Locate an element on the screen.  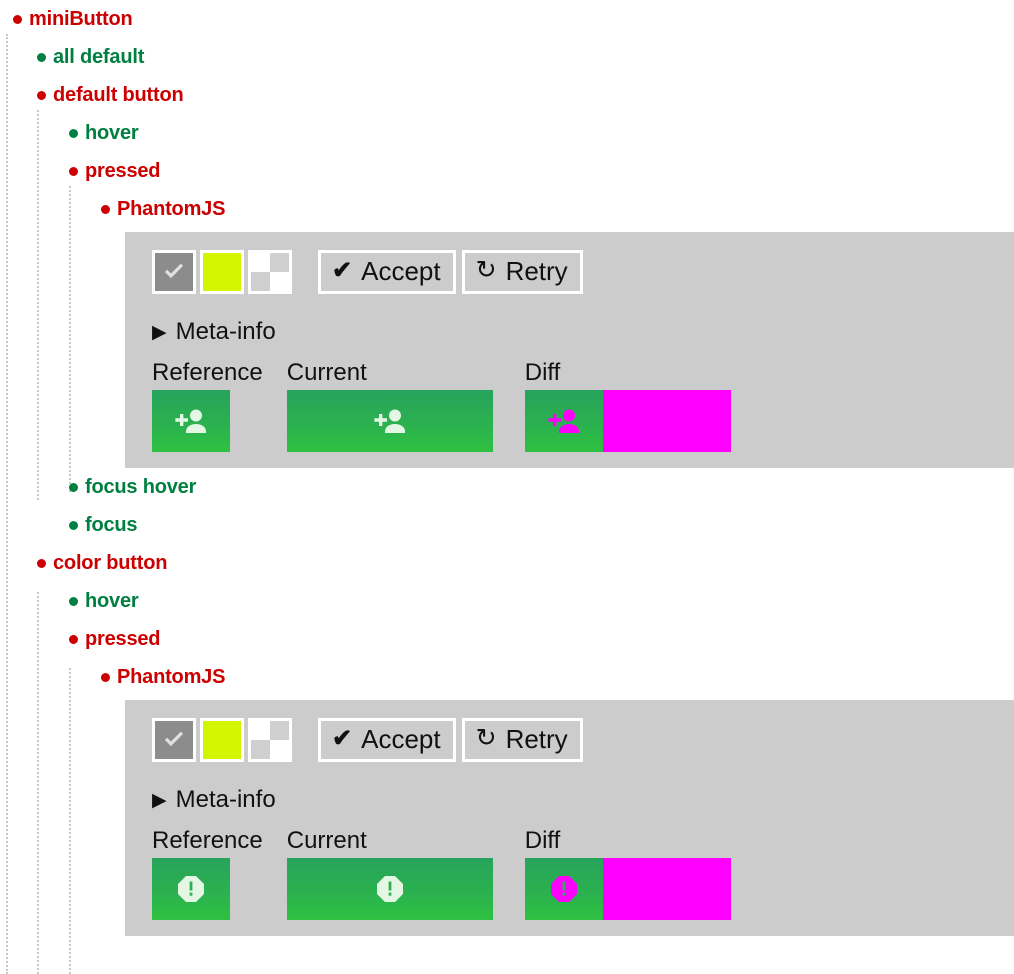
guide-level-3b is located at coordinates (70, 821).